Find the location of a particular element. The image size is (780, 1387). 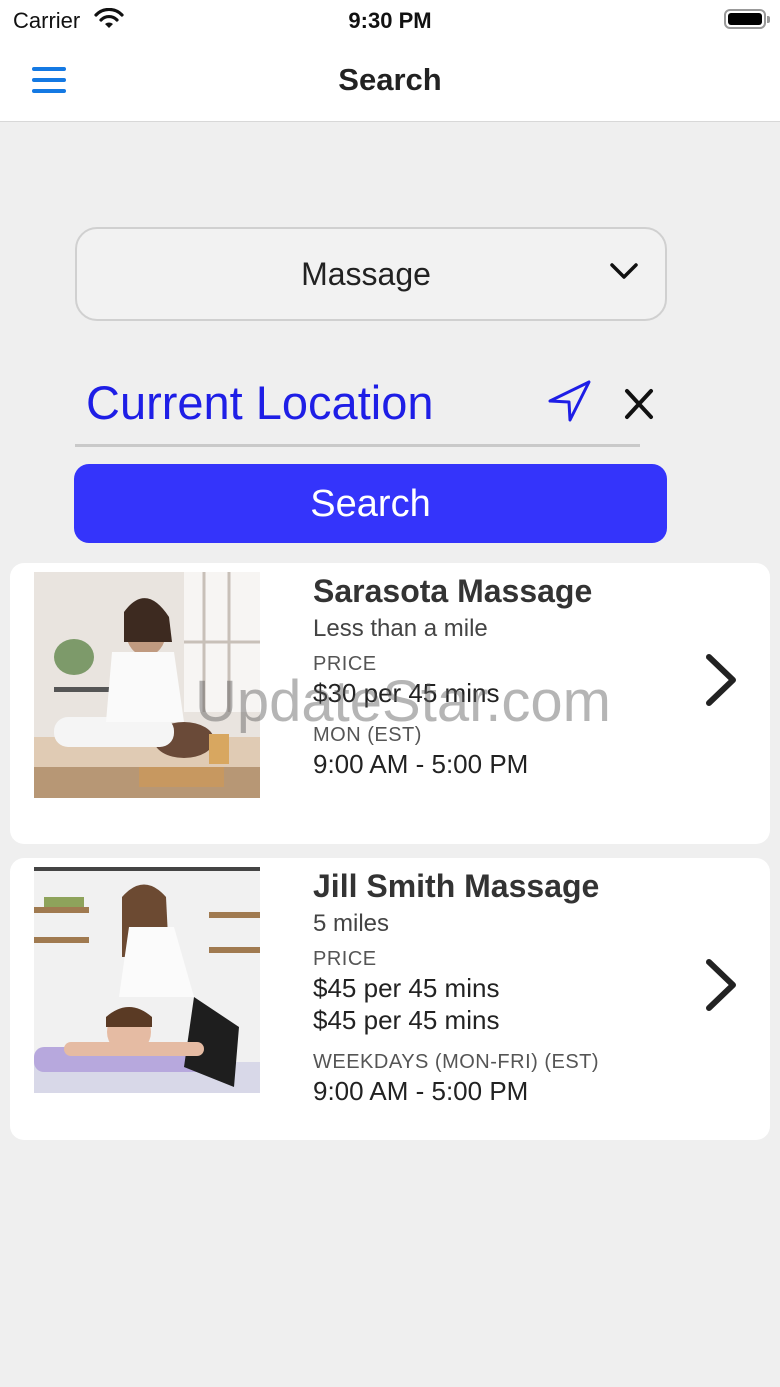

clock: 9:30 PM is located at coordinates (390, 20).